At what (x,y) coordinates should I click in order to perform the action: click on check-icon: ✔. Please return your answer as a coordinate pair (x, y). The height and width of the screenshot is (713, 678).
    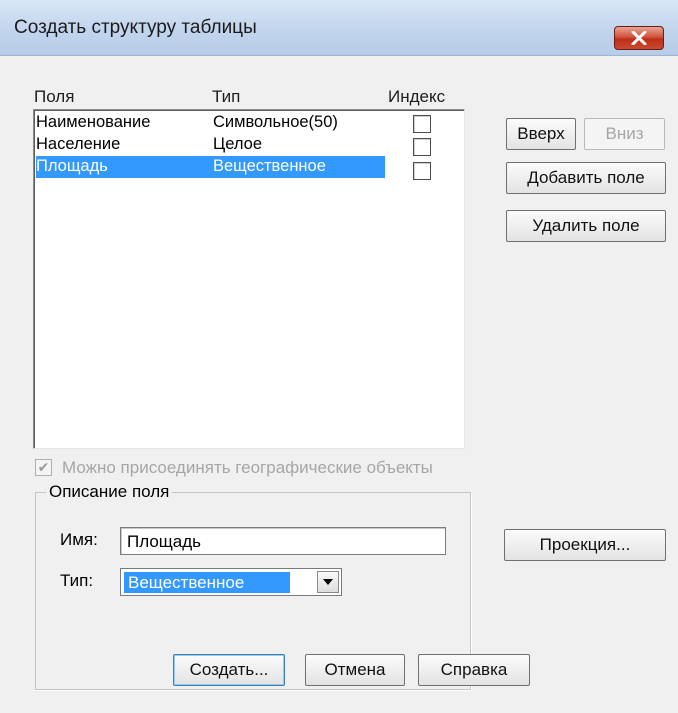
    Looking at the image, I should click on (43, 467).